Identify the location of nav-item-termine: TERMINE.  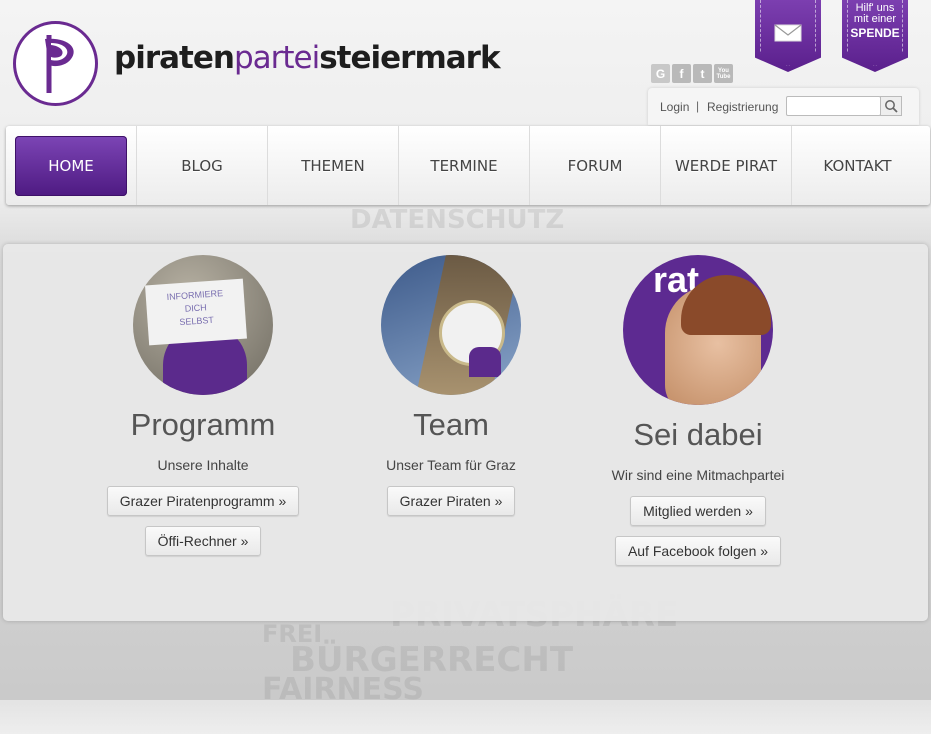
(464, 165).